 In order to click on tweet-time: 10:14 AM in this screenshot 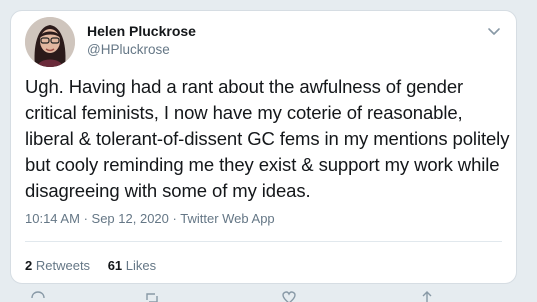, I will do `click(52, 218)`.